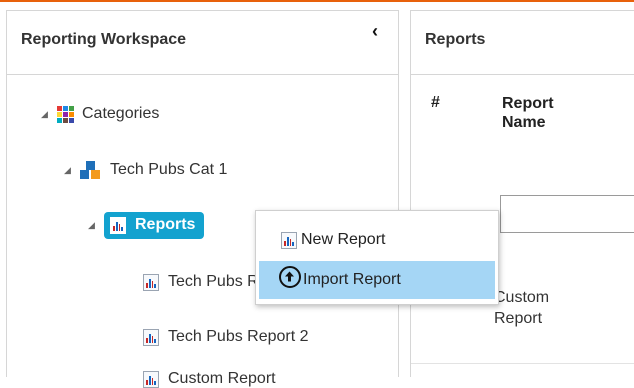  I want to click on tree-node-categories: ◢ Categories, so click(100, 114).